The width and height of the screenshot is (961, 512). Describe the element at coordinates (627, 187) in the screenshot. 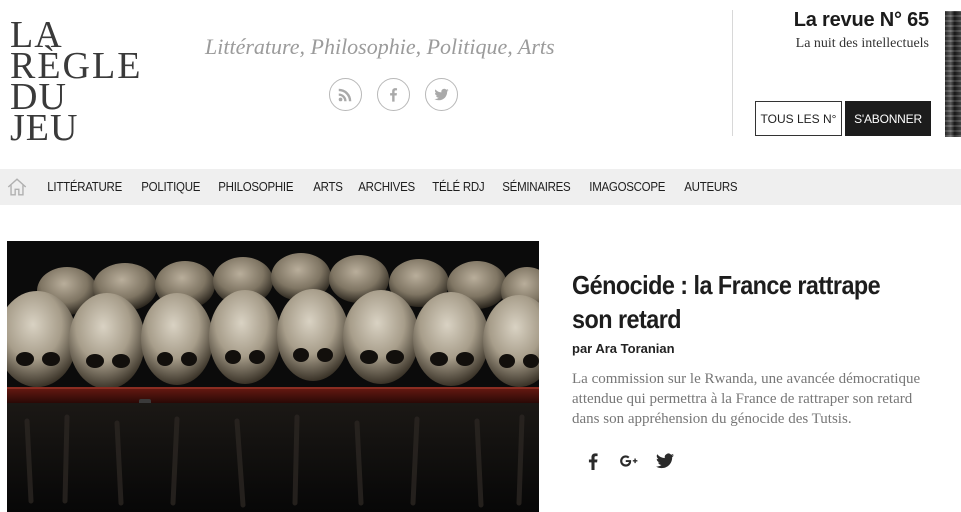

I see `nav-item-imagoscope: IMAGOSCOPE` at that location.